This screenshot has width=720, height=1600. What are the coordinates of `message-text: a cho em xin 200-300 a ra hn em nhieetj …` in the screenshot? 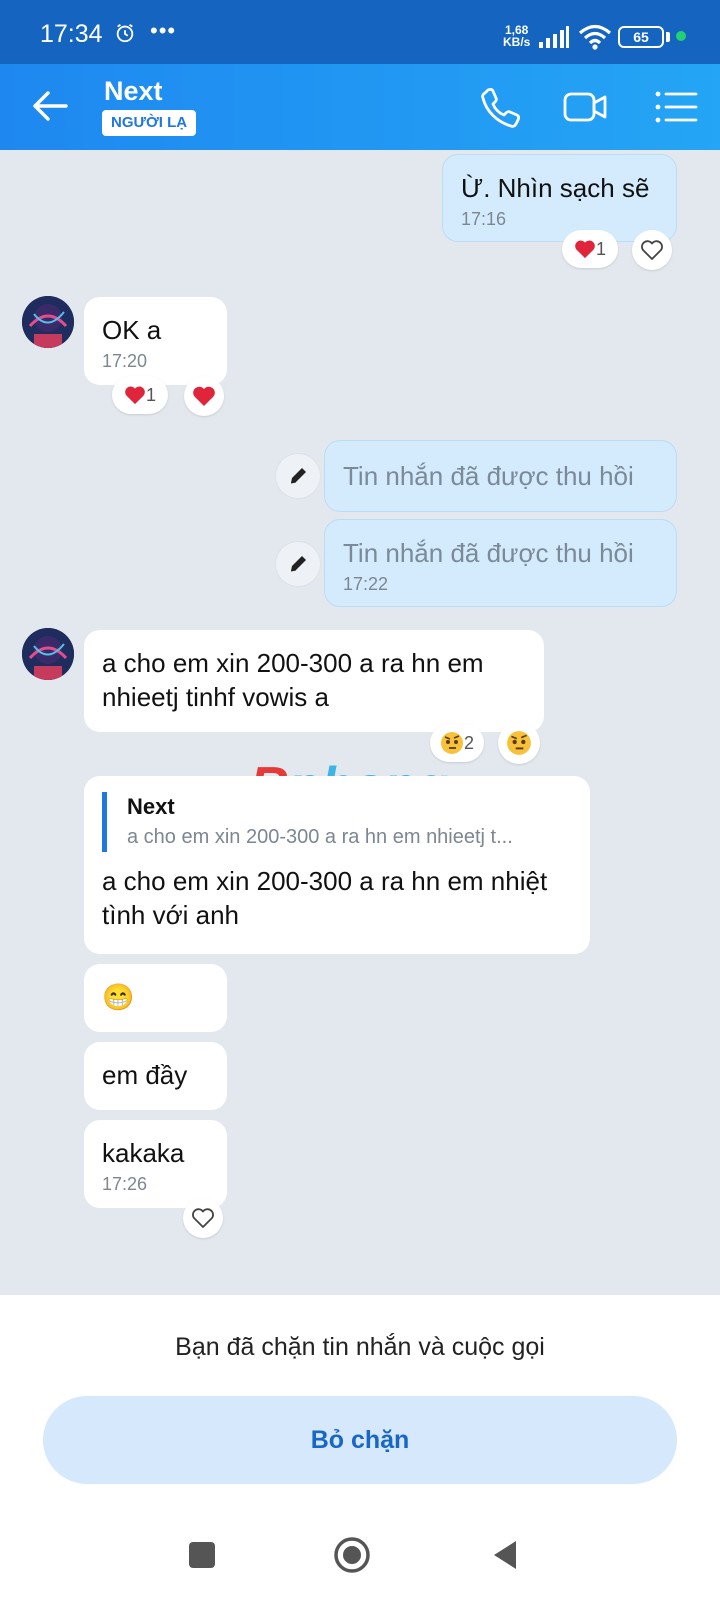 It's located at (293, 680).